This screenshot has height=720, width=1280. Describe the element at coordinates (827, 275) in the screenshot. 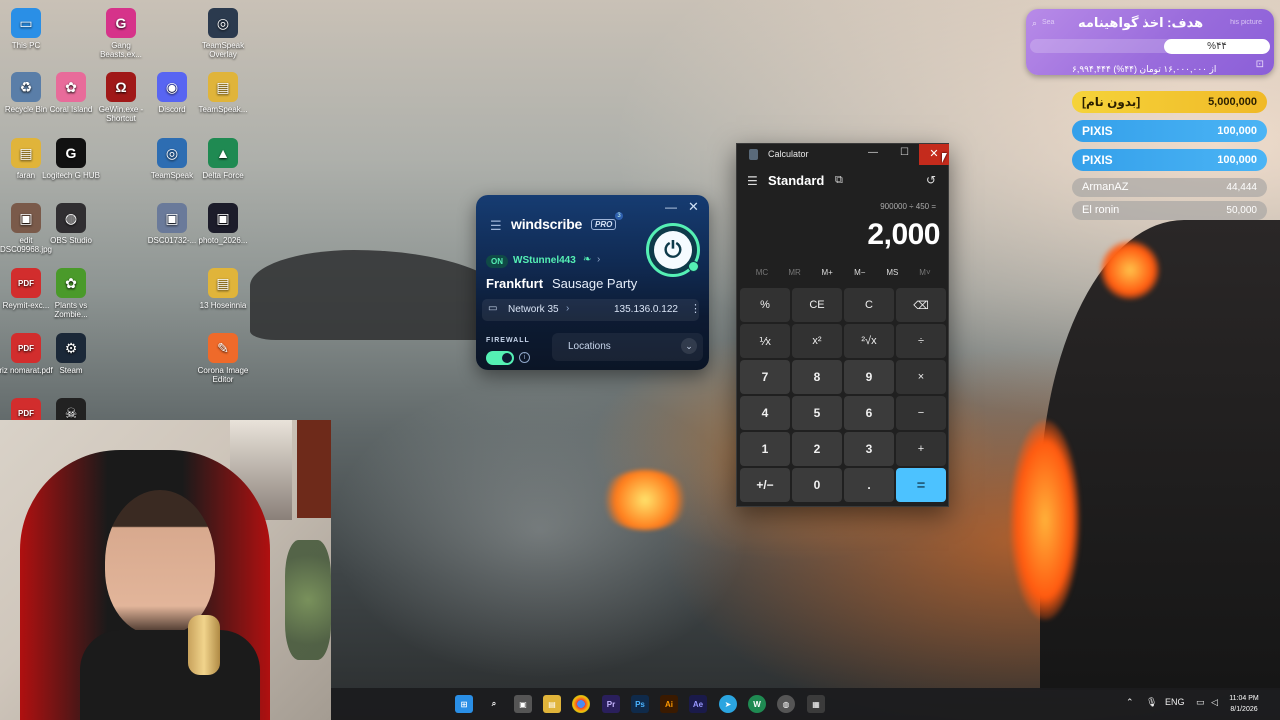

I see `memory-button: M+` at that location.